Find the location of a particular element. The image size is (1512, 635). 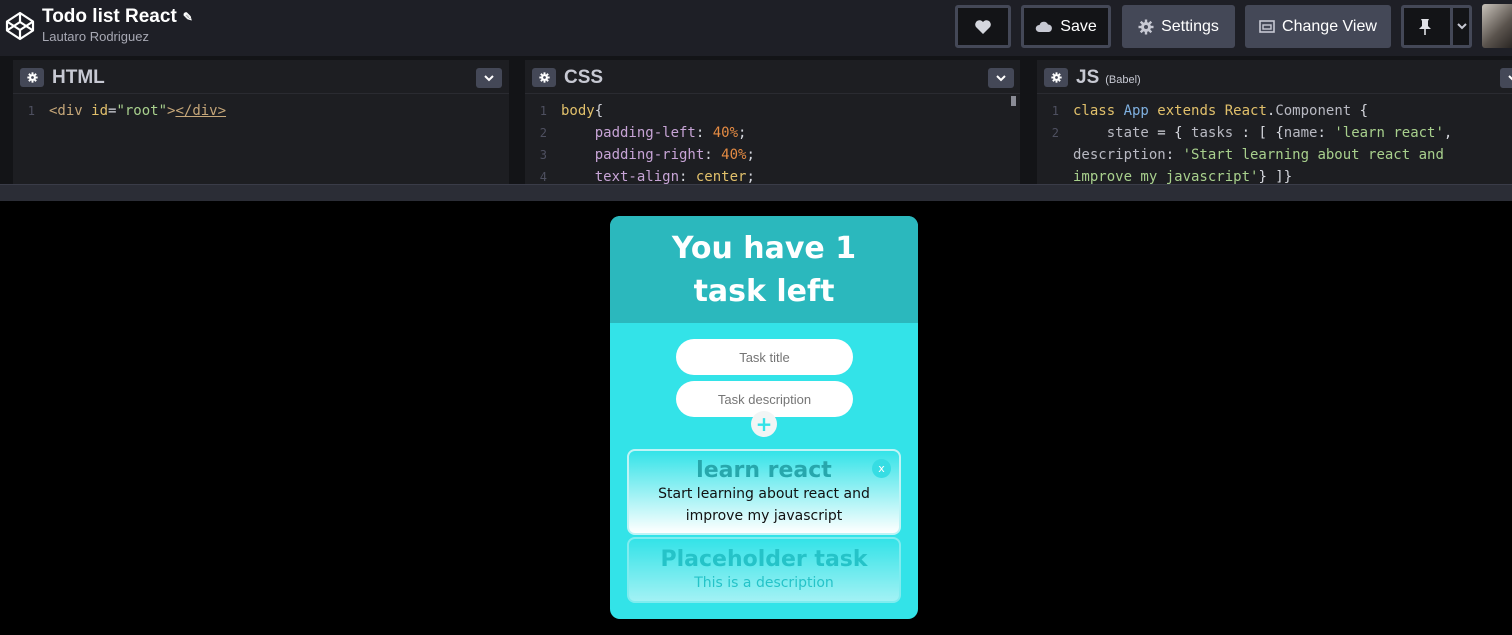

html-editor-header: HTML is located at coordinates (261, 77).